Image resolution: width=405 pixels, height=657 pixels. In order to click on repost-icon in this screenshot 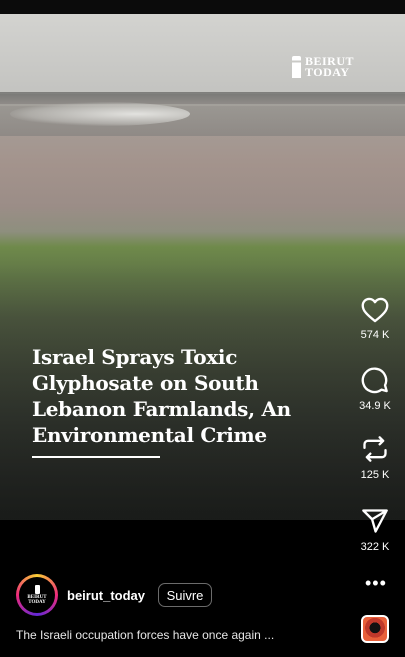, I will do `click(375, 449)`.